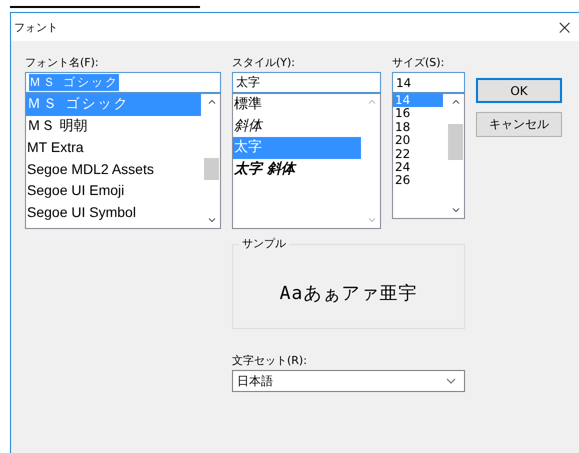 Image resolution: width=579 pixels, height=453 pixels. Describe the element at coordinates (418, 181) in the screenshot. I see `size-list-item: 26` at that location.